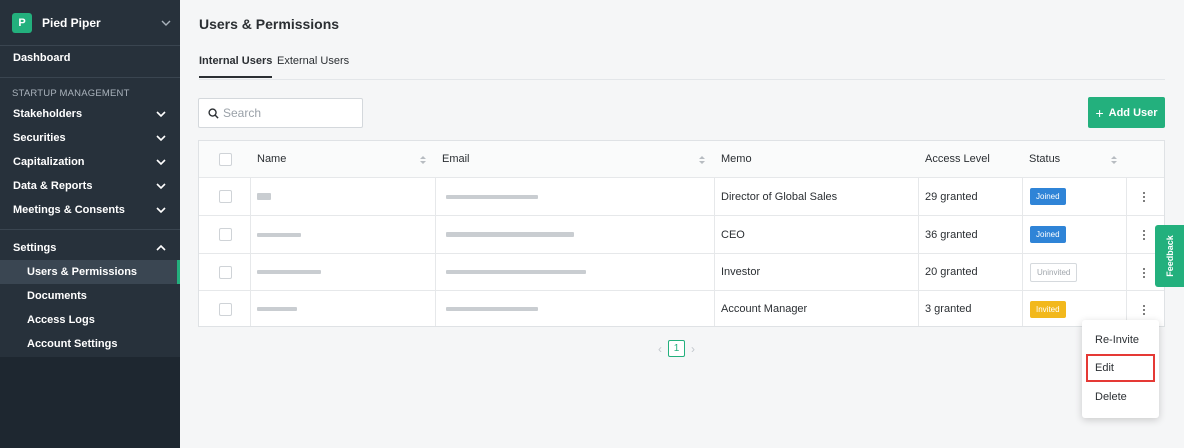  I want to click on sidebar-subitem-account-settings: Account Settings, so click(90, 344).